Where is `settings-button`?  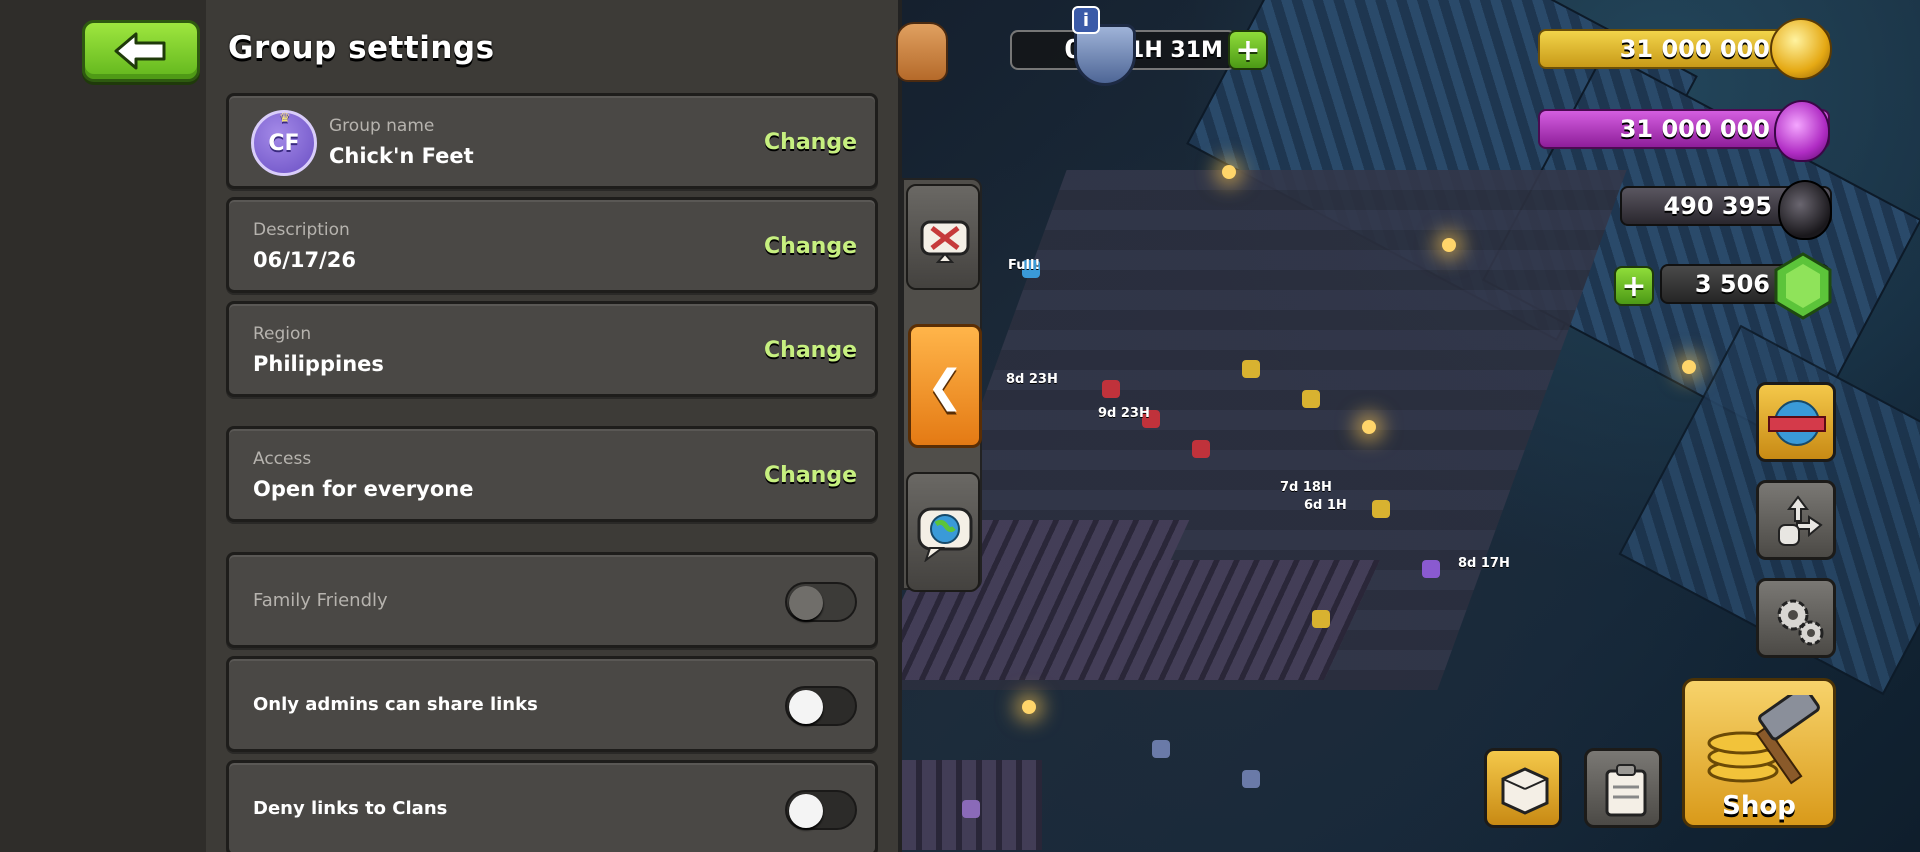
settings-button is located at coordinates (1796, 618).